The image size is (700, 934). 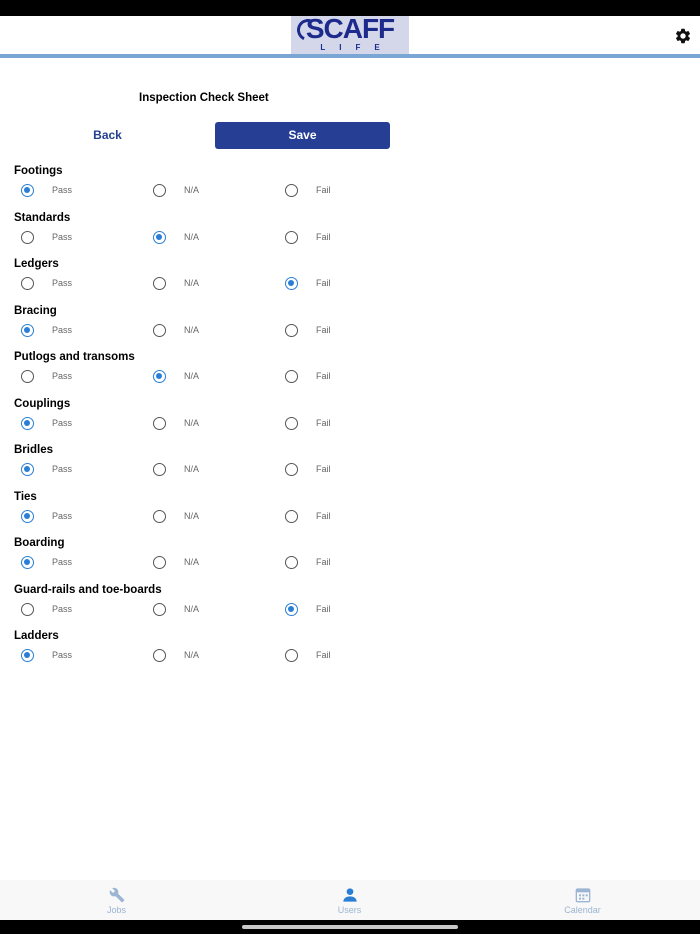 I want to click on section-title: Footings, so click(x=38, y=171).